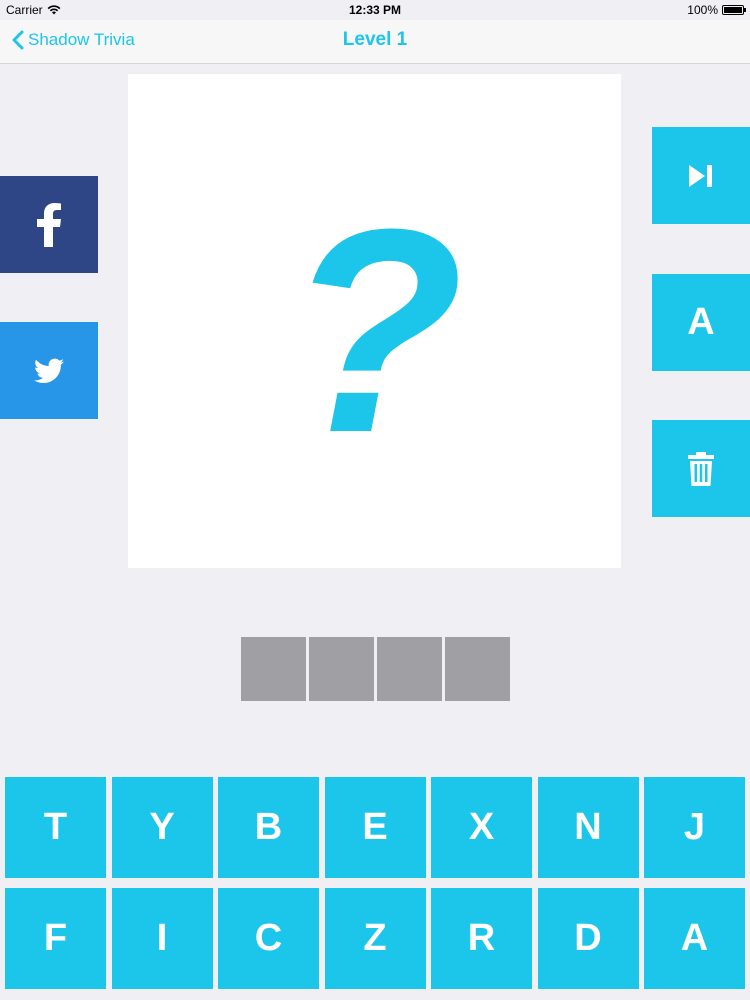 This screenshot has height=1000, width=750. I want to click on letter-key: N, so click(588, 827).